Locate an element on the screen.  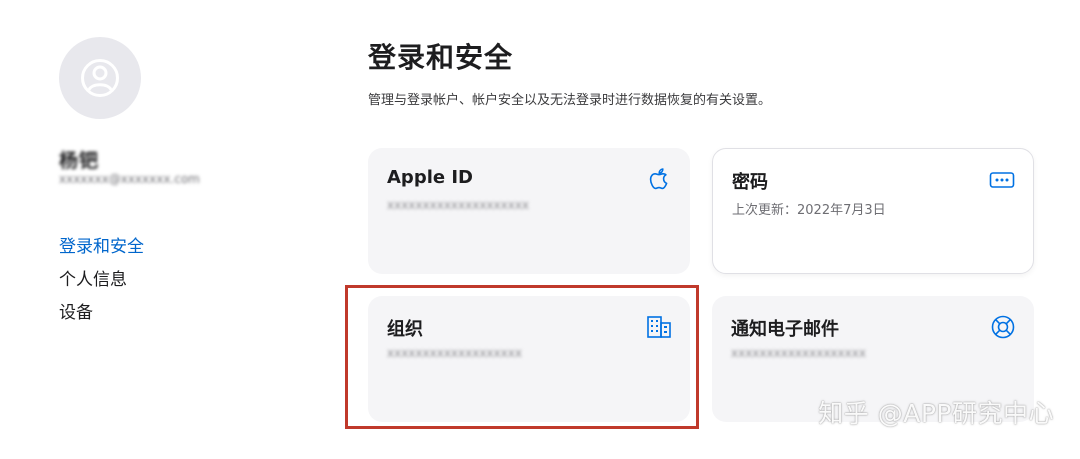
sidebar-nav: 登录和安全 个人信息 设备 is located at coordinates (101, 280).